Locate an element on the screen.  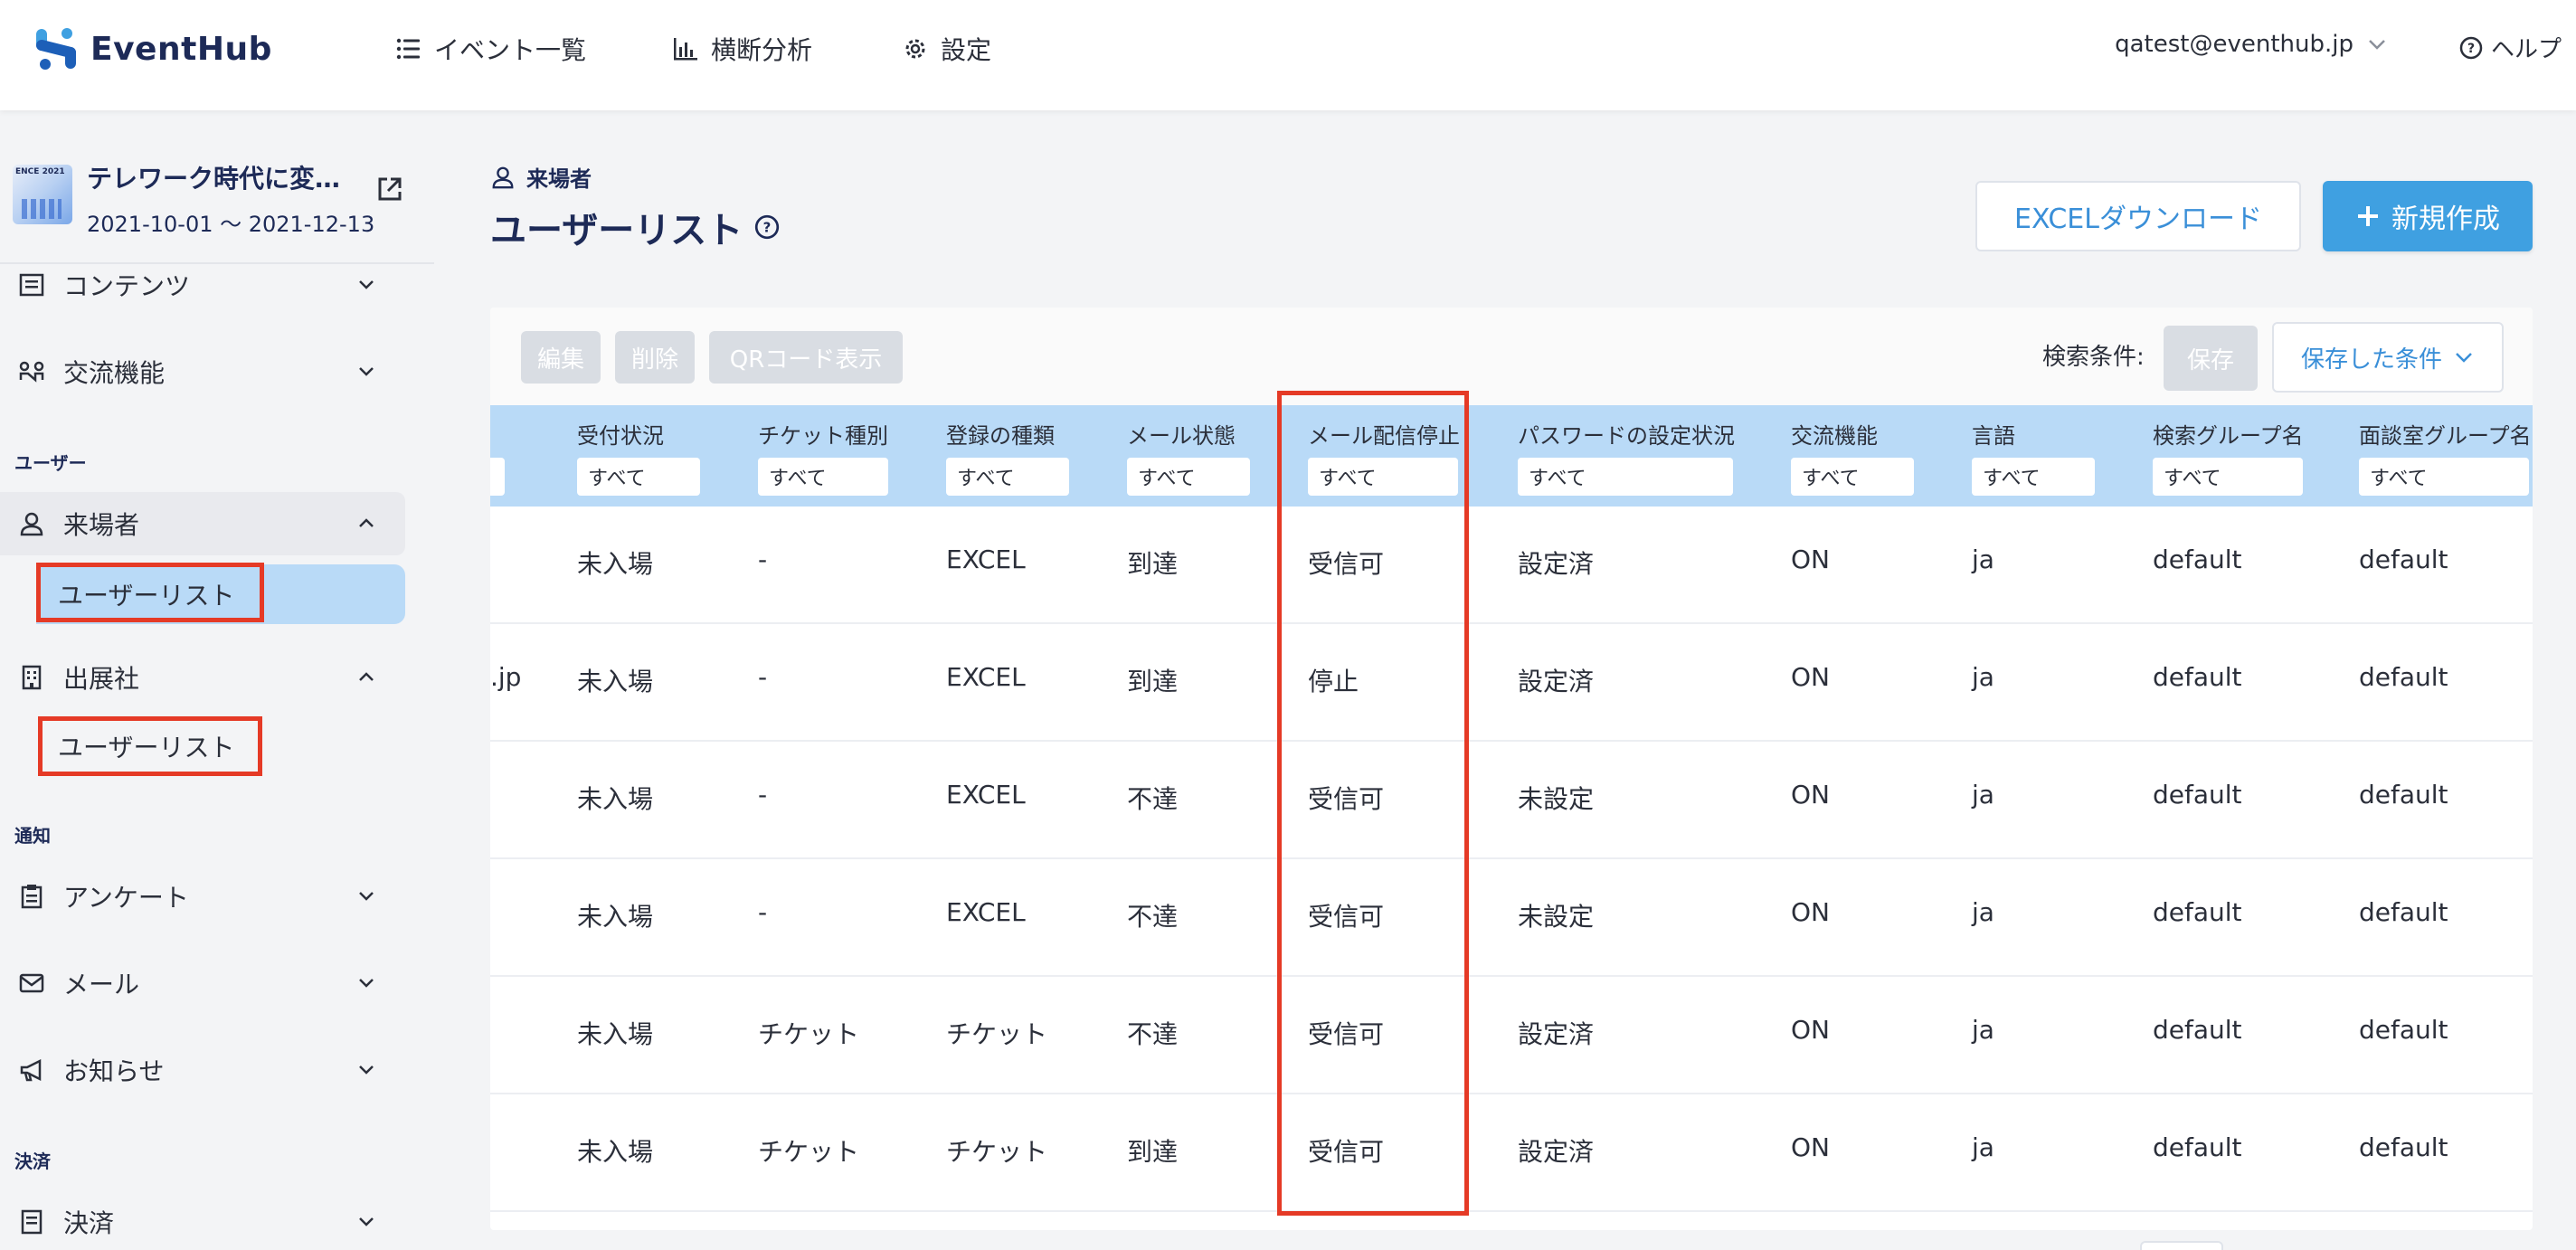
external-link-icon is located at coordinates (389, 189).